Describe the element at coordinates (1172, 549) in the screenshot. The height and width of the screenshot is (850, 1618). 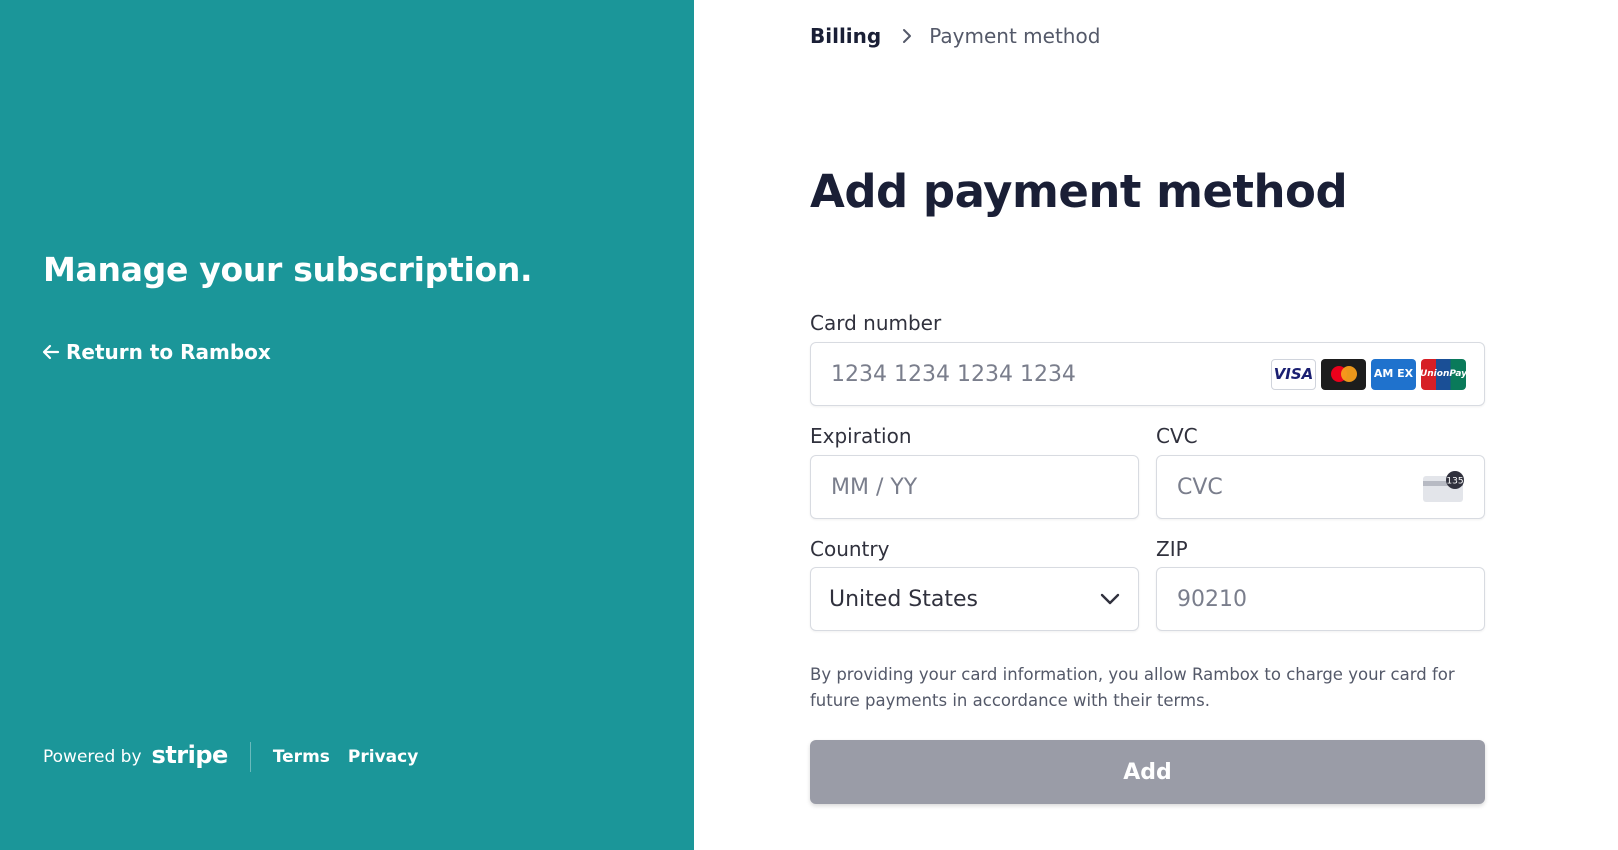
I see `zip-label: ZIP` at that location.